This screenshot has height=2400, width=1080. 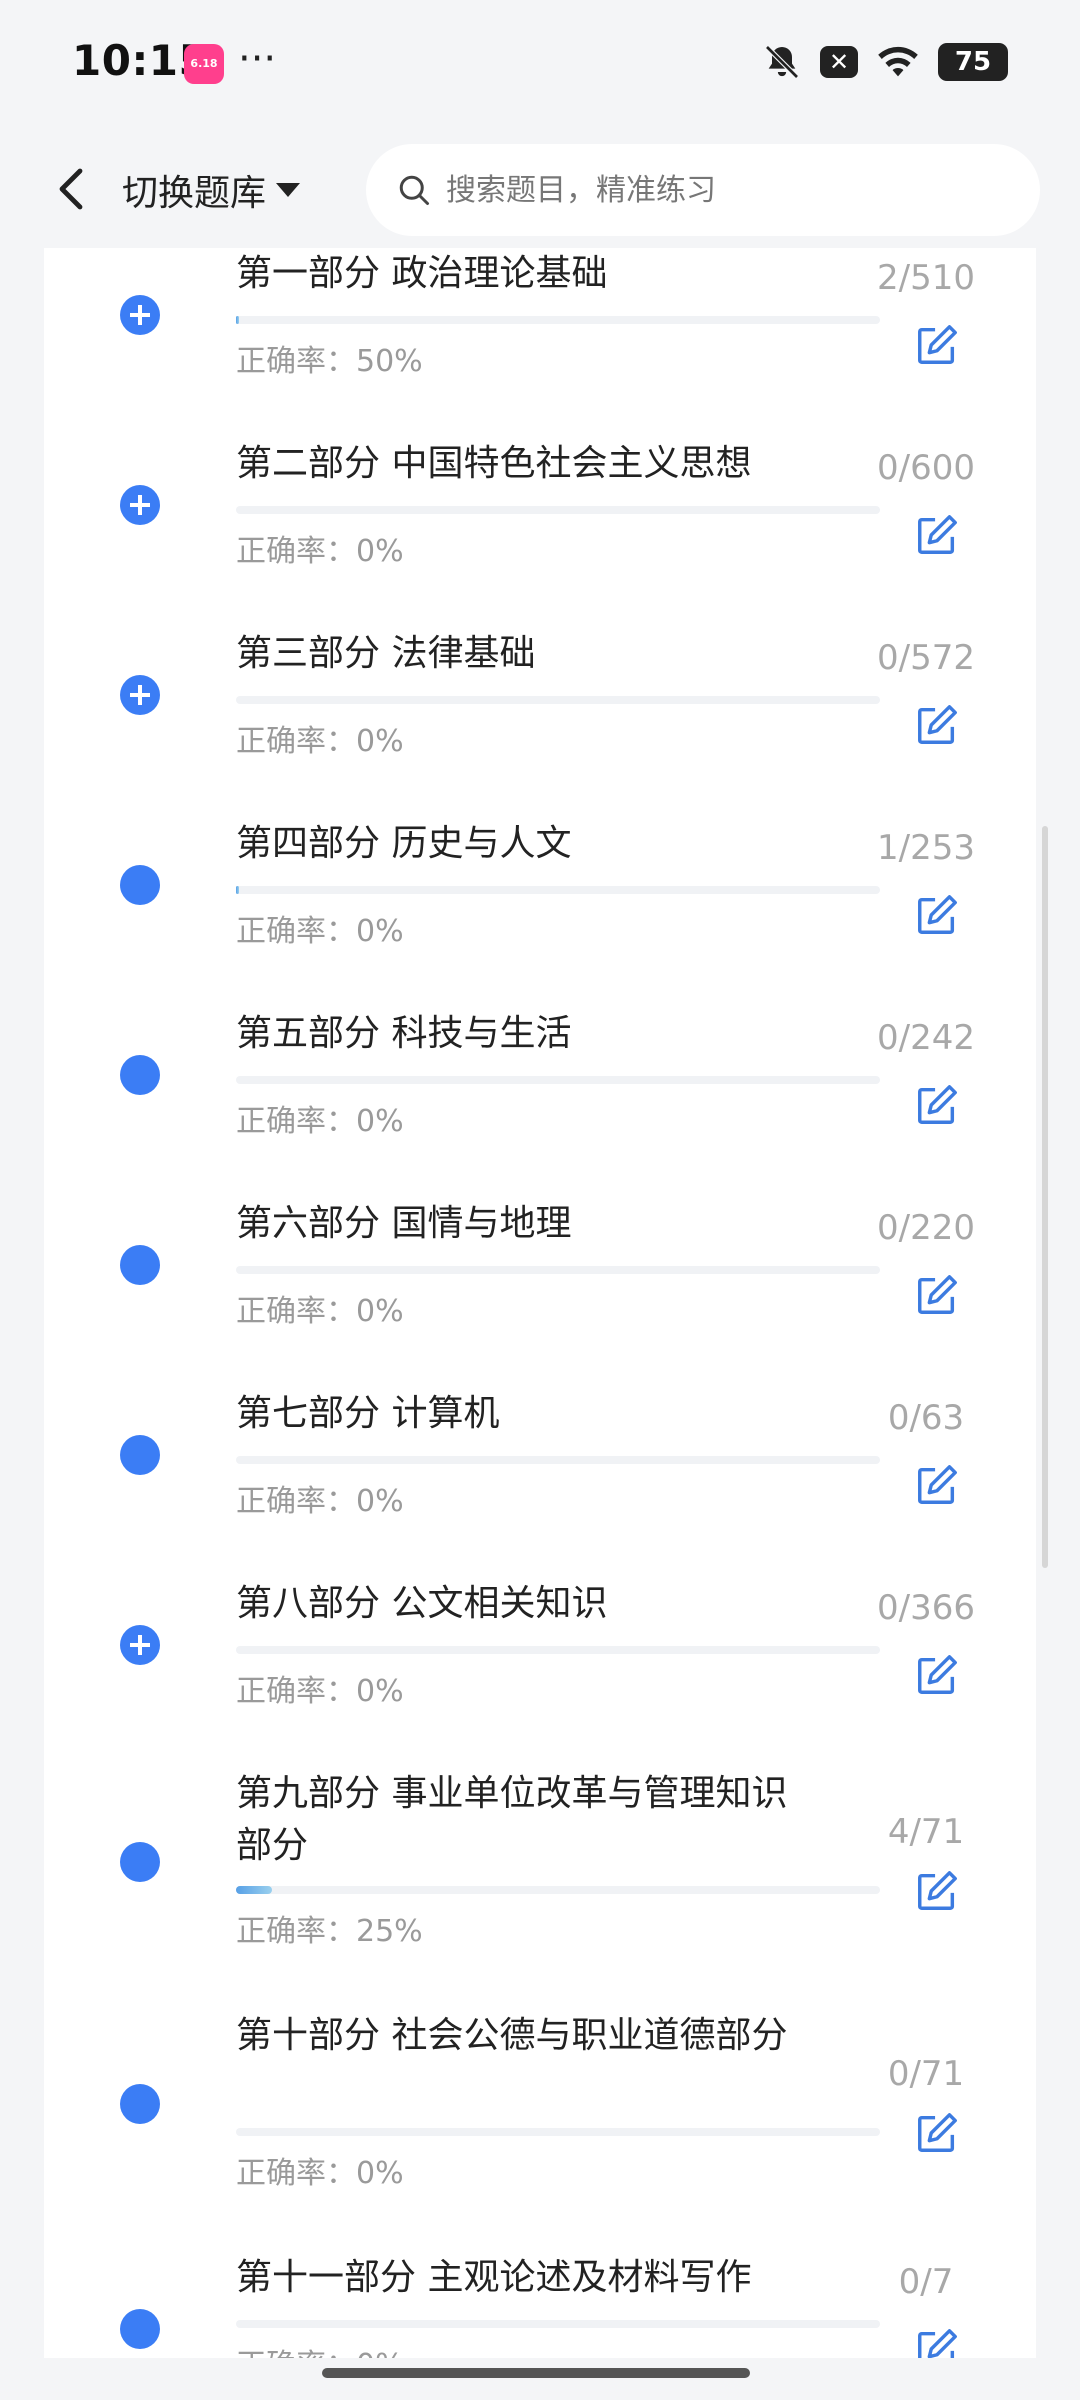 What do you see at coordinates (973, 62) in the screenshot?
I see `battery-icon: 75` at bounding box center [973, 62].